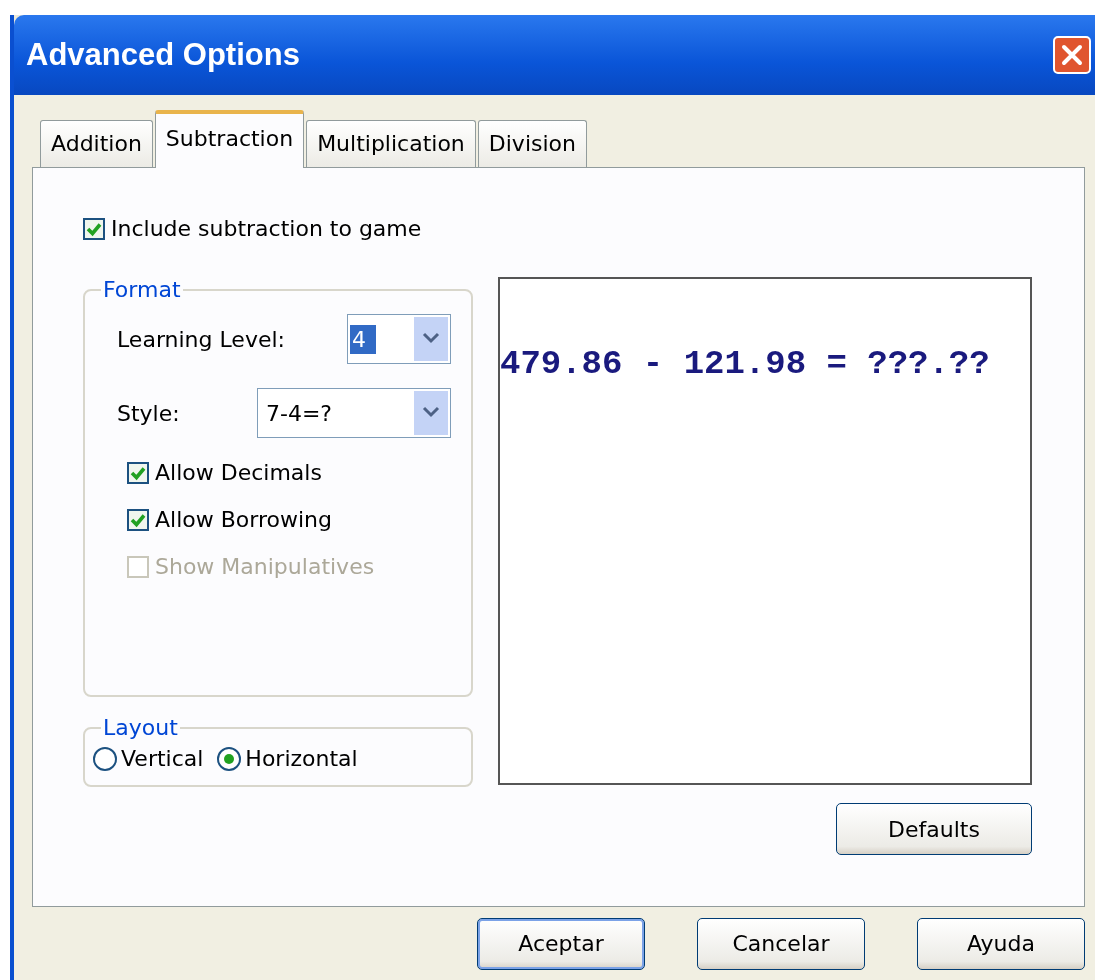 The image size is (1099, 980). I want to click on dialog-button: Ayuda, so click(1001, 943).